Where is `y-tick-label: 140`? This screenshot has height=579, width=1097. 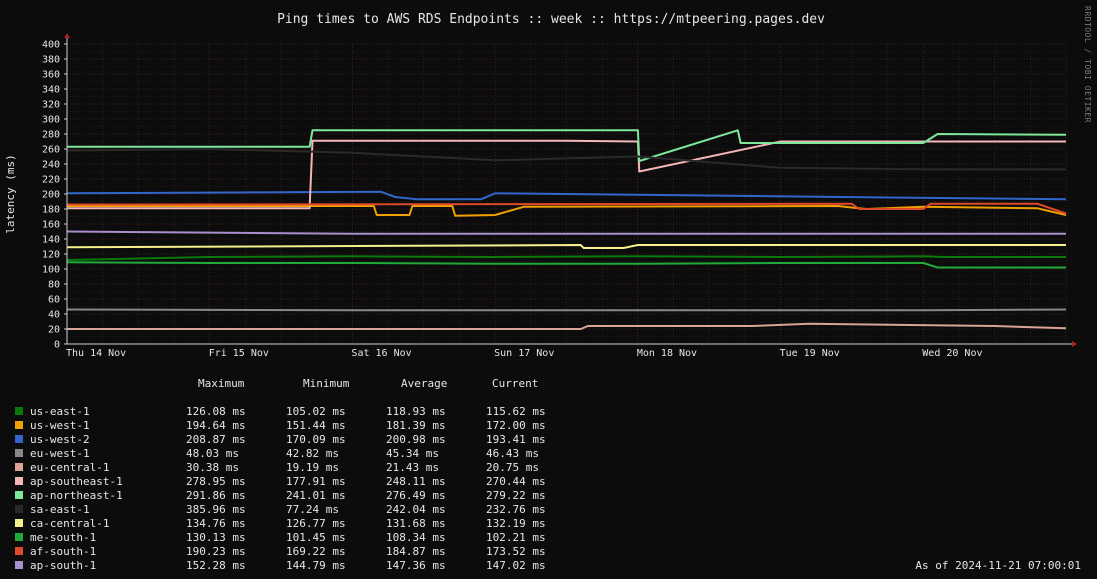 y-tick-label: 140 is located at coordinates (51, 240).